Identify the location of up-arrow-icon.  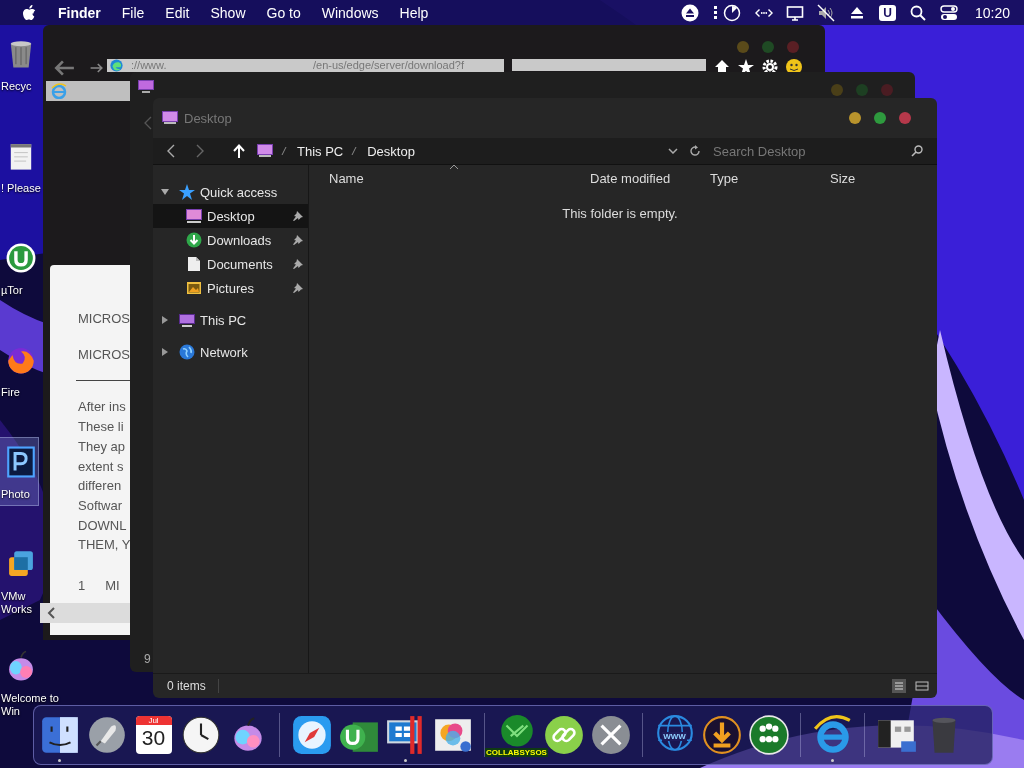
(239, 151).